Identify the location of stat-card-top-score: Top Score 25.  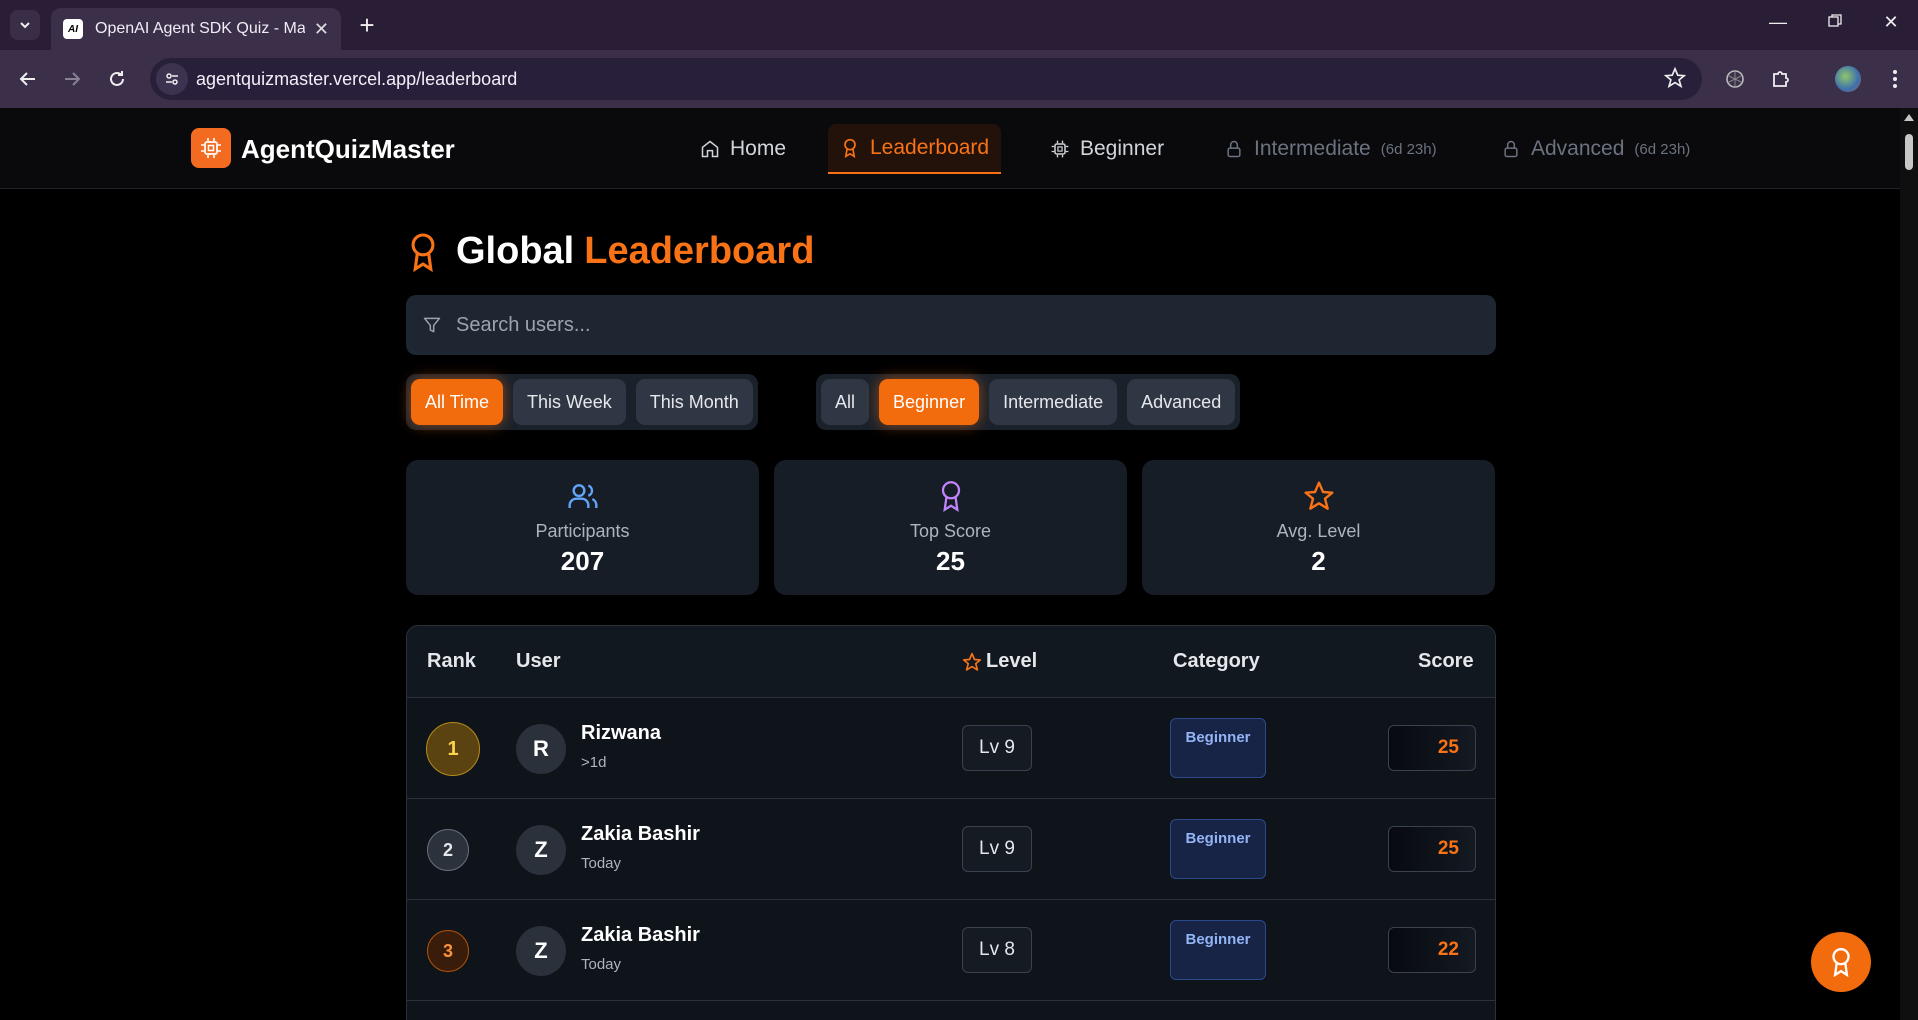
(950, 527).